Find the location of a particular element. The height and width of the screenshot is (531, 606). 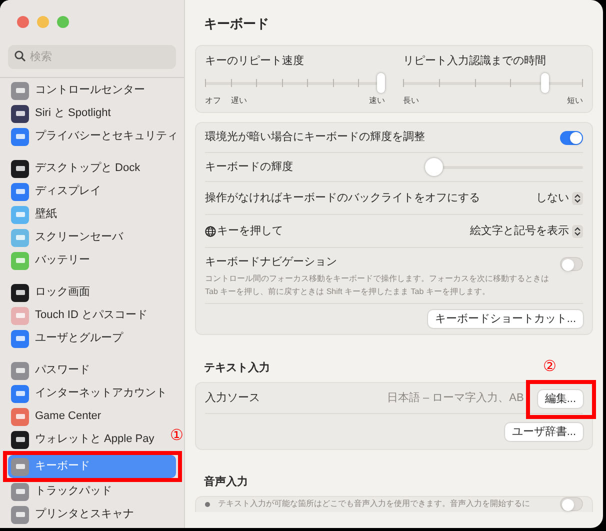

search-icon is located at coordinates (20, 56).